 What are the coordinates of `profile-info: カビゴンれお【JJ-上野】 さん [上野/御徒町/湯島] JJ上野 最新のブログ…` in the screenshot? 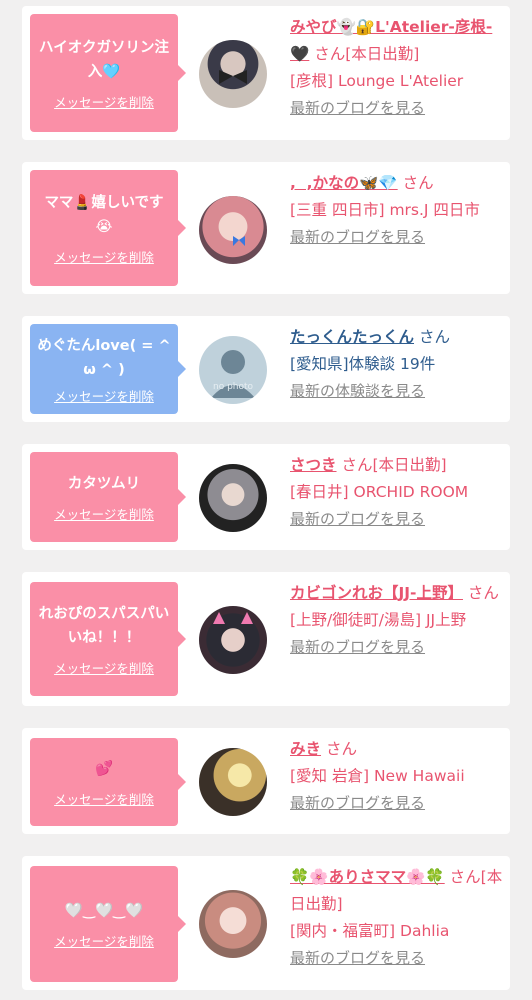 It's located at (397, 620).